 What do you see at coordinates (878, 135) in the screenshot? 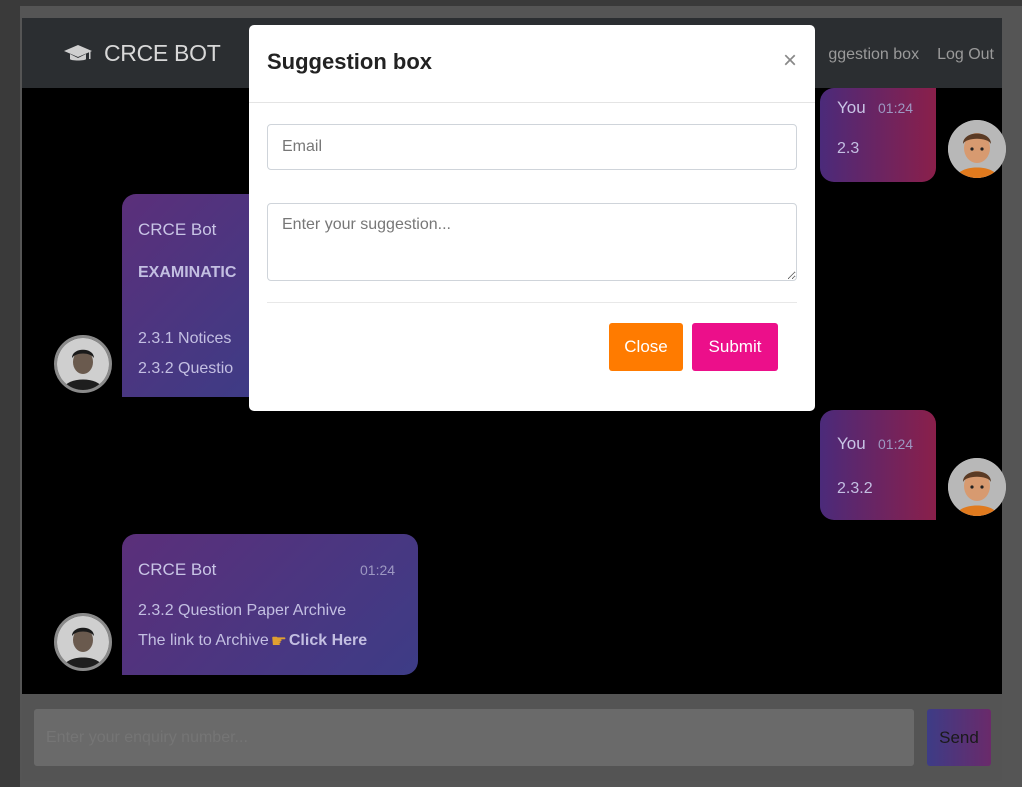
I see `chat-message-user: You 01:24 2.3` at bounding box center [878, 135].